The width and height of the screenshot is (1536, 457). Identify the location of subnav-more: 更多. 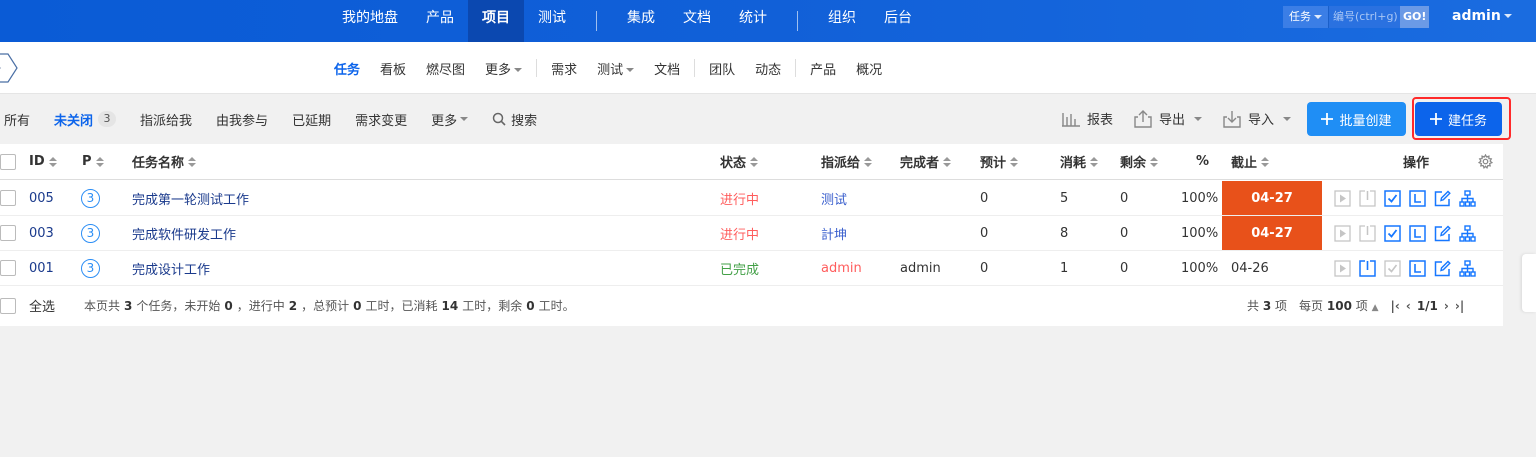
(503, 68).